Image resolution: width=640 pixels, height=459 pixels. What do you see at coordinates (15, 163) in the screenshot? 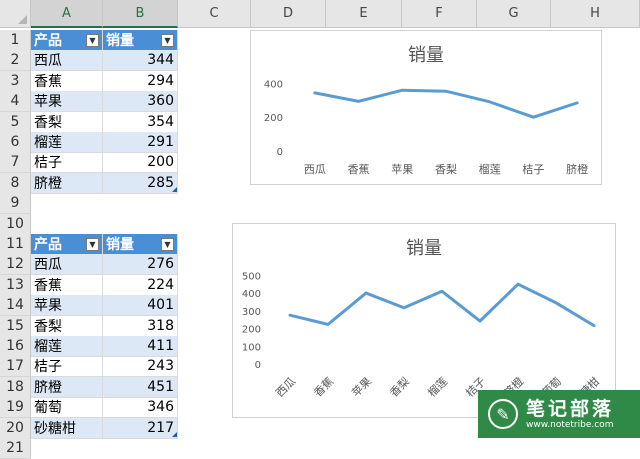
I see `row-header-7: 7` at bounding box center [15, 163].